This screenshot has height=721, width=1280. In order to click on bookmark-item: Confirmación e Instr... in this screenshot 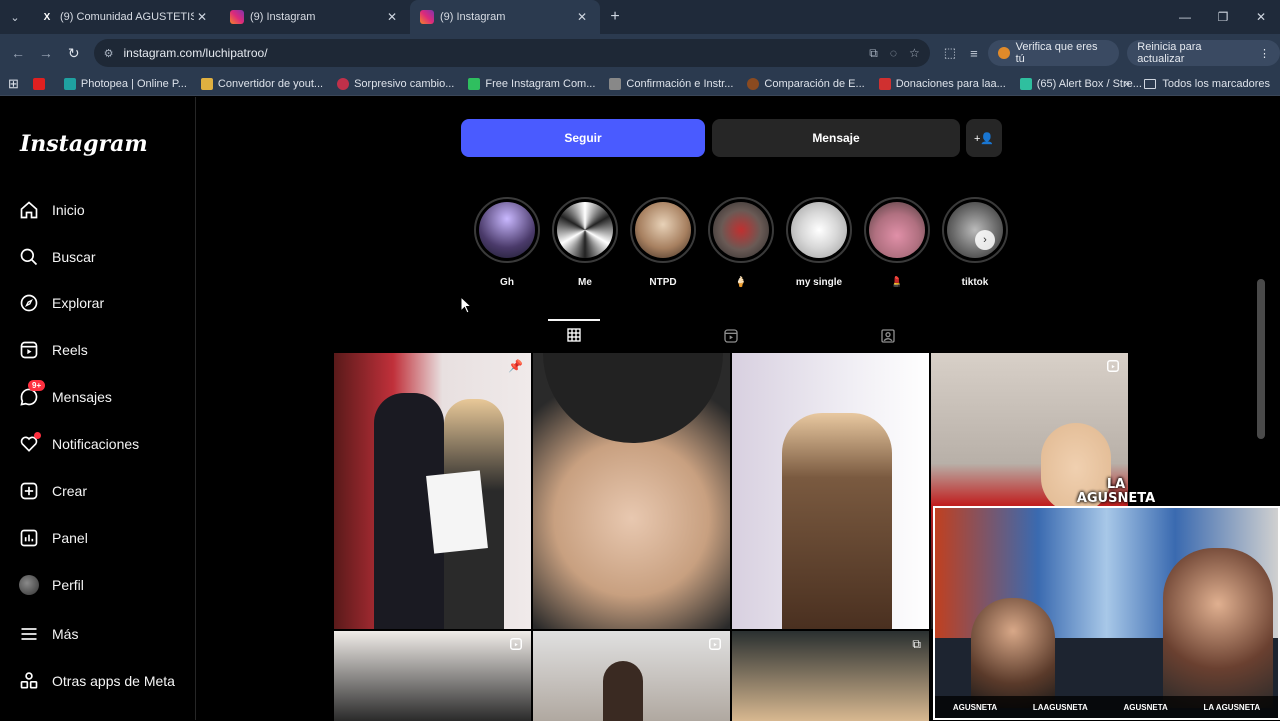, I will do `click(671, 83)`.